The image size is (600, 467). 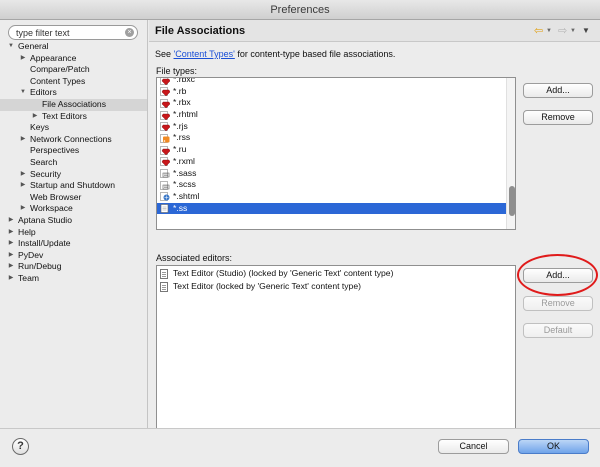 I want to click on tree-item-label: Security, so click(x=46, y=173).